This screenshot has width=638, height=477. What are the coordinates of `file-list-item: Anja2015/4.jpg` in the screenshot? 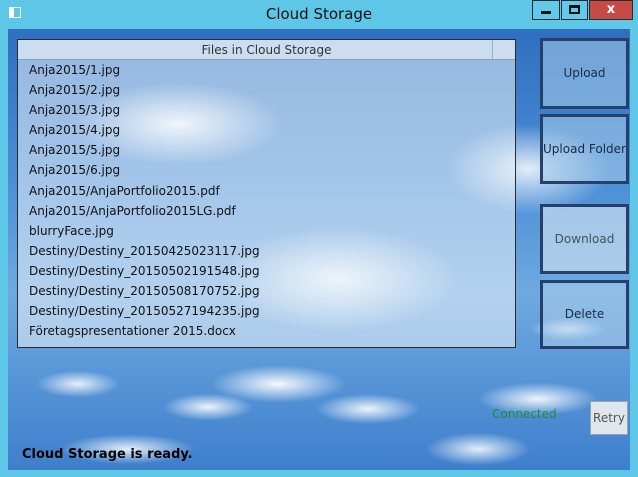 It's located at (266, 130).